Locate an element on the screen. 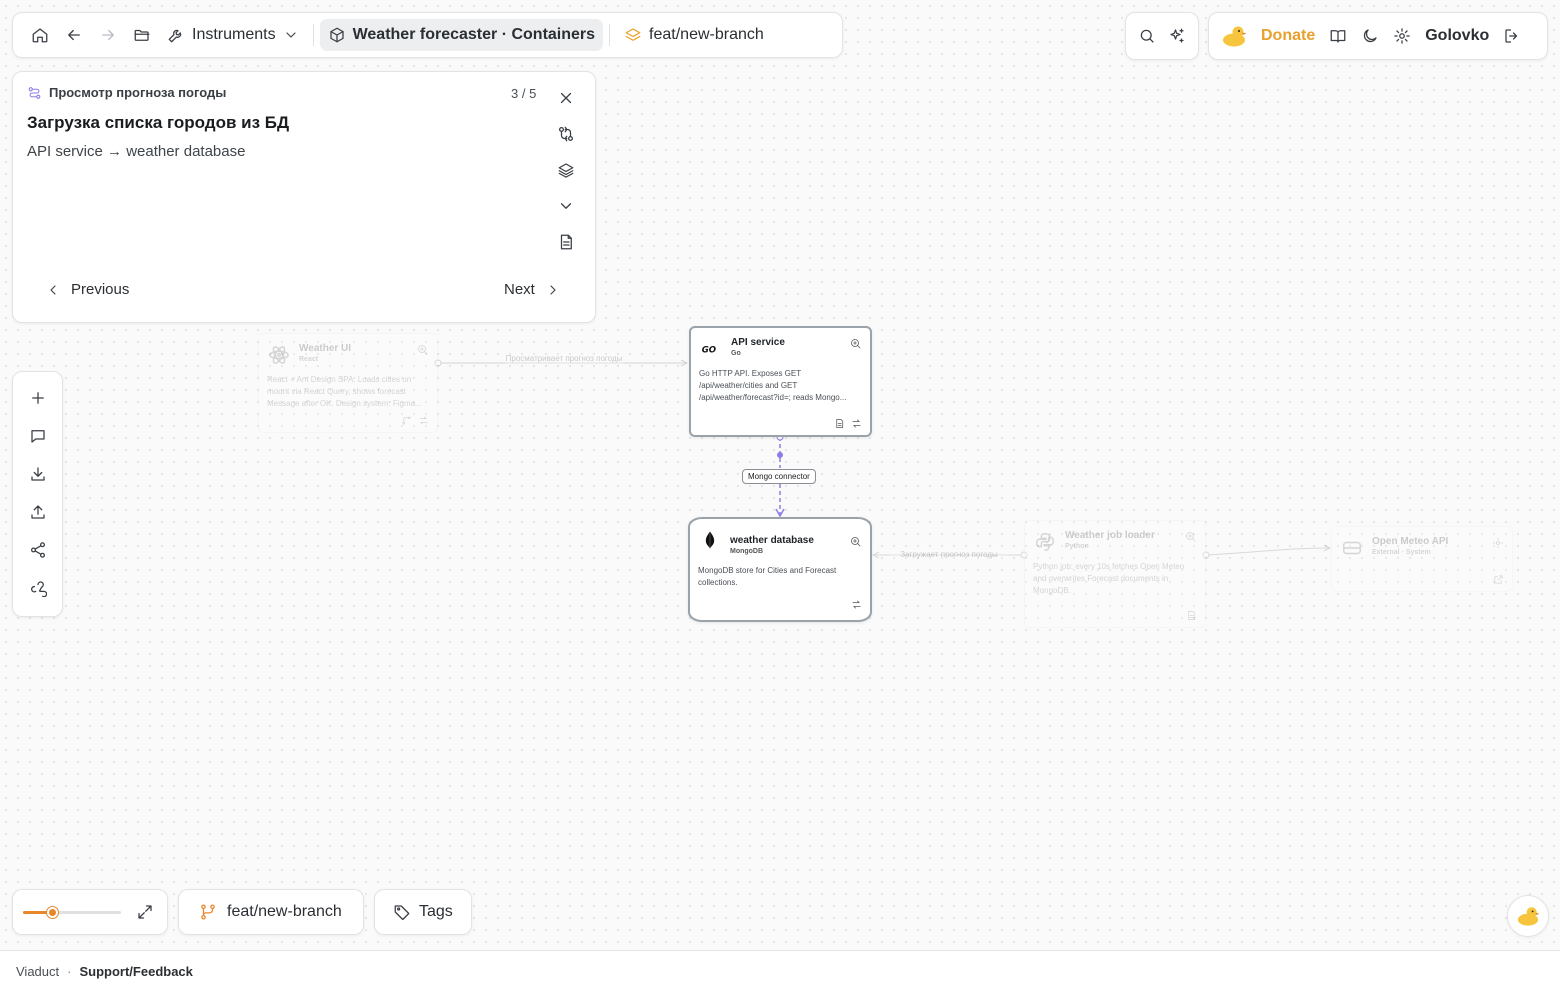 This screenshot has width=1560, height=992. box-icon is located at coordinates (337, 35).